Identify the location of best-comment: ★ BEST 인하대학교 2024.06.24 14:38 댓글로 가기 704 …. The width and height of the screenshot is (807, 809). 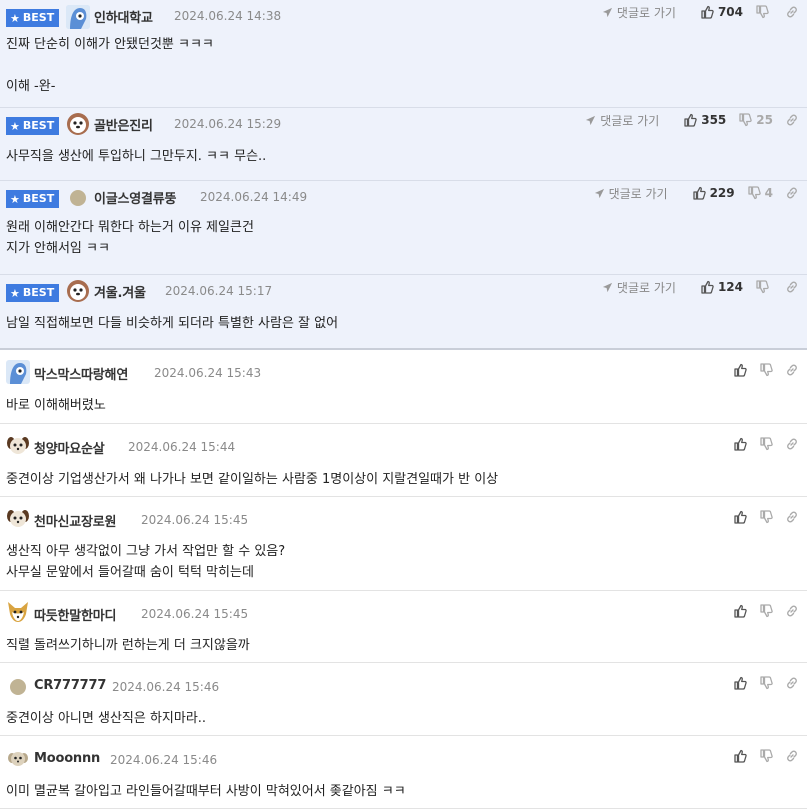
(403, 54).